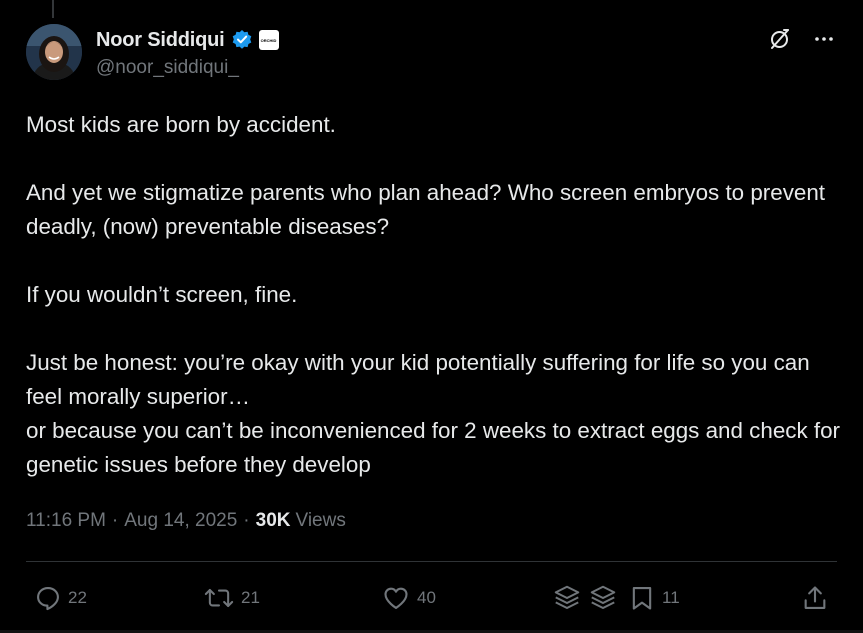  I want to click on reply-count: 22, so click(77, 597).